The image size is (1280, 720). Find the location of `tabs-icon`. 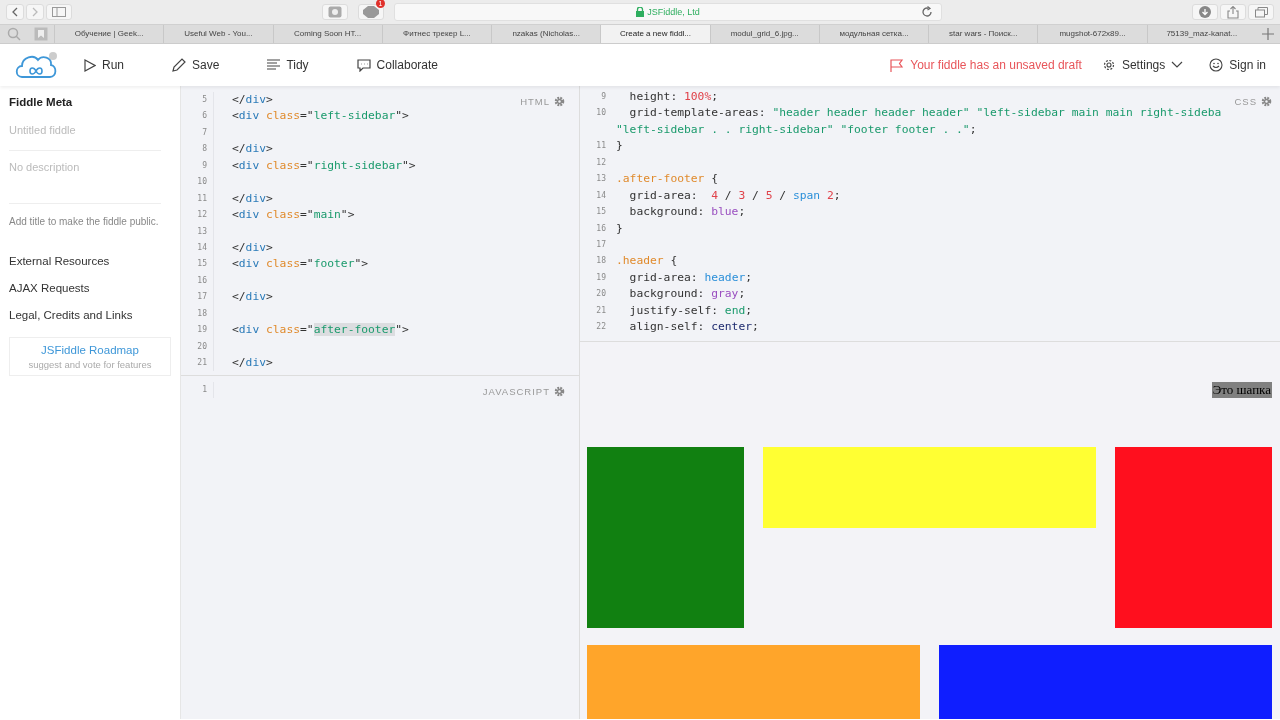

tabs-icon is located at coordinates (1261, 12).